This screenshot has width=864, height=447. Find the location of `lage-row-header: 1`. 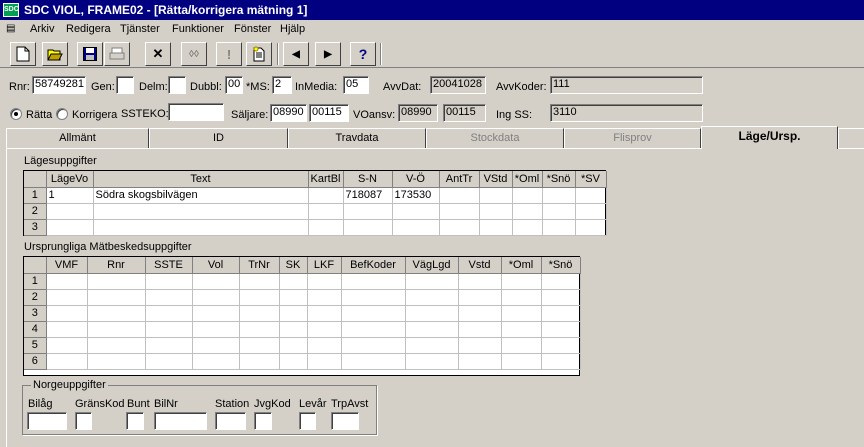

lage-row-header: 1 is located at coordinates (35, 195).